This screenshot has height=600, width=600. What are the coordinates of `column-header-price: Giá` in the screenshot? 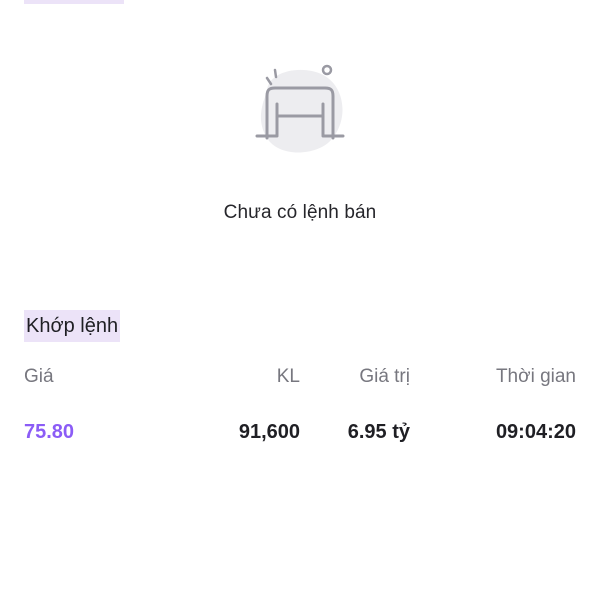 It's located at (39, 376).